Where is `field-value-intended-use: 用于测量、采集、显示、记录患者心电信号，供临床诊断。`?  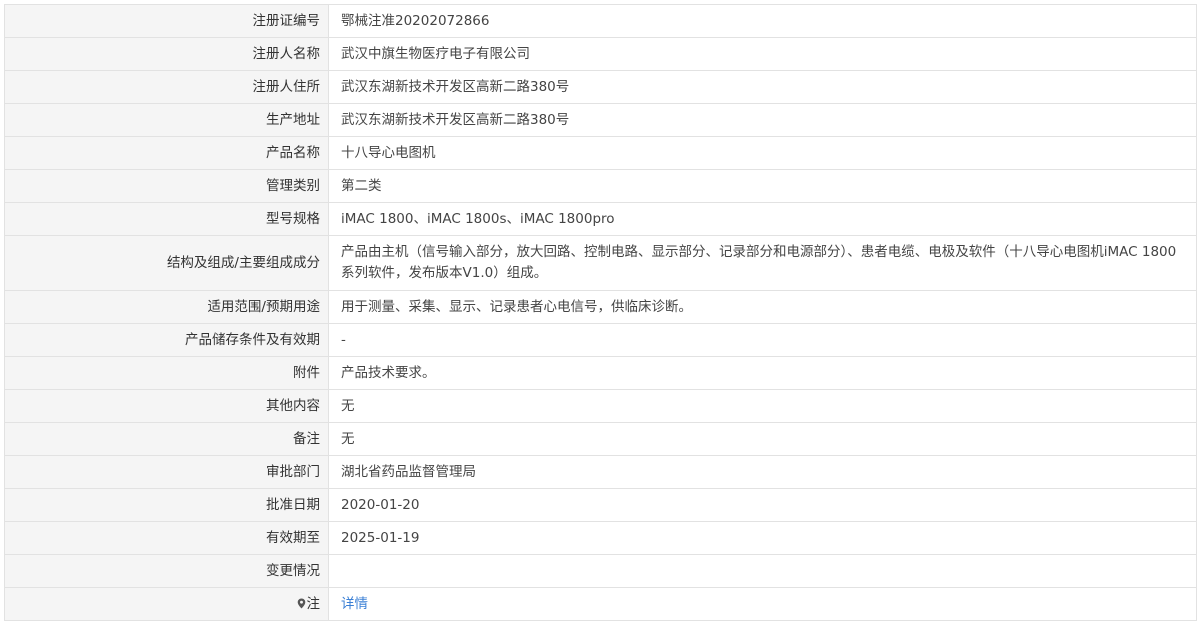 field-value-intended-use: 用于测量、采集、显示、记录患者心电信号，供临床诊断。 is located at coordinates (762, 307).